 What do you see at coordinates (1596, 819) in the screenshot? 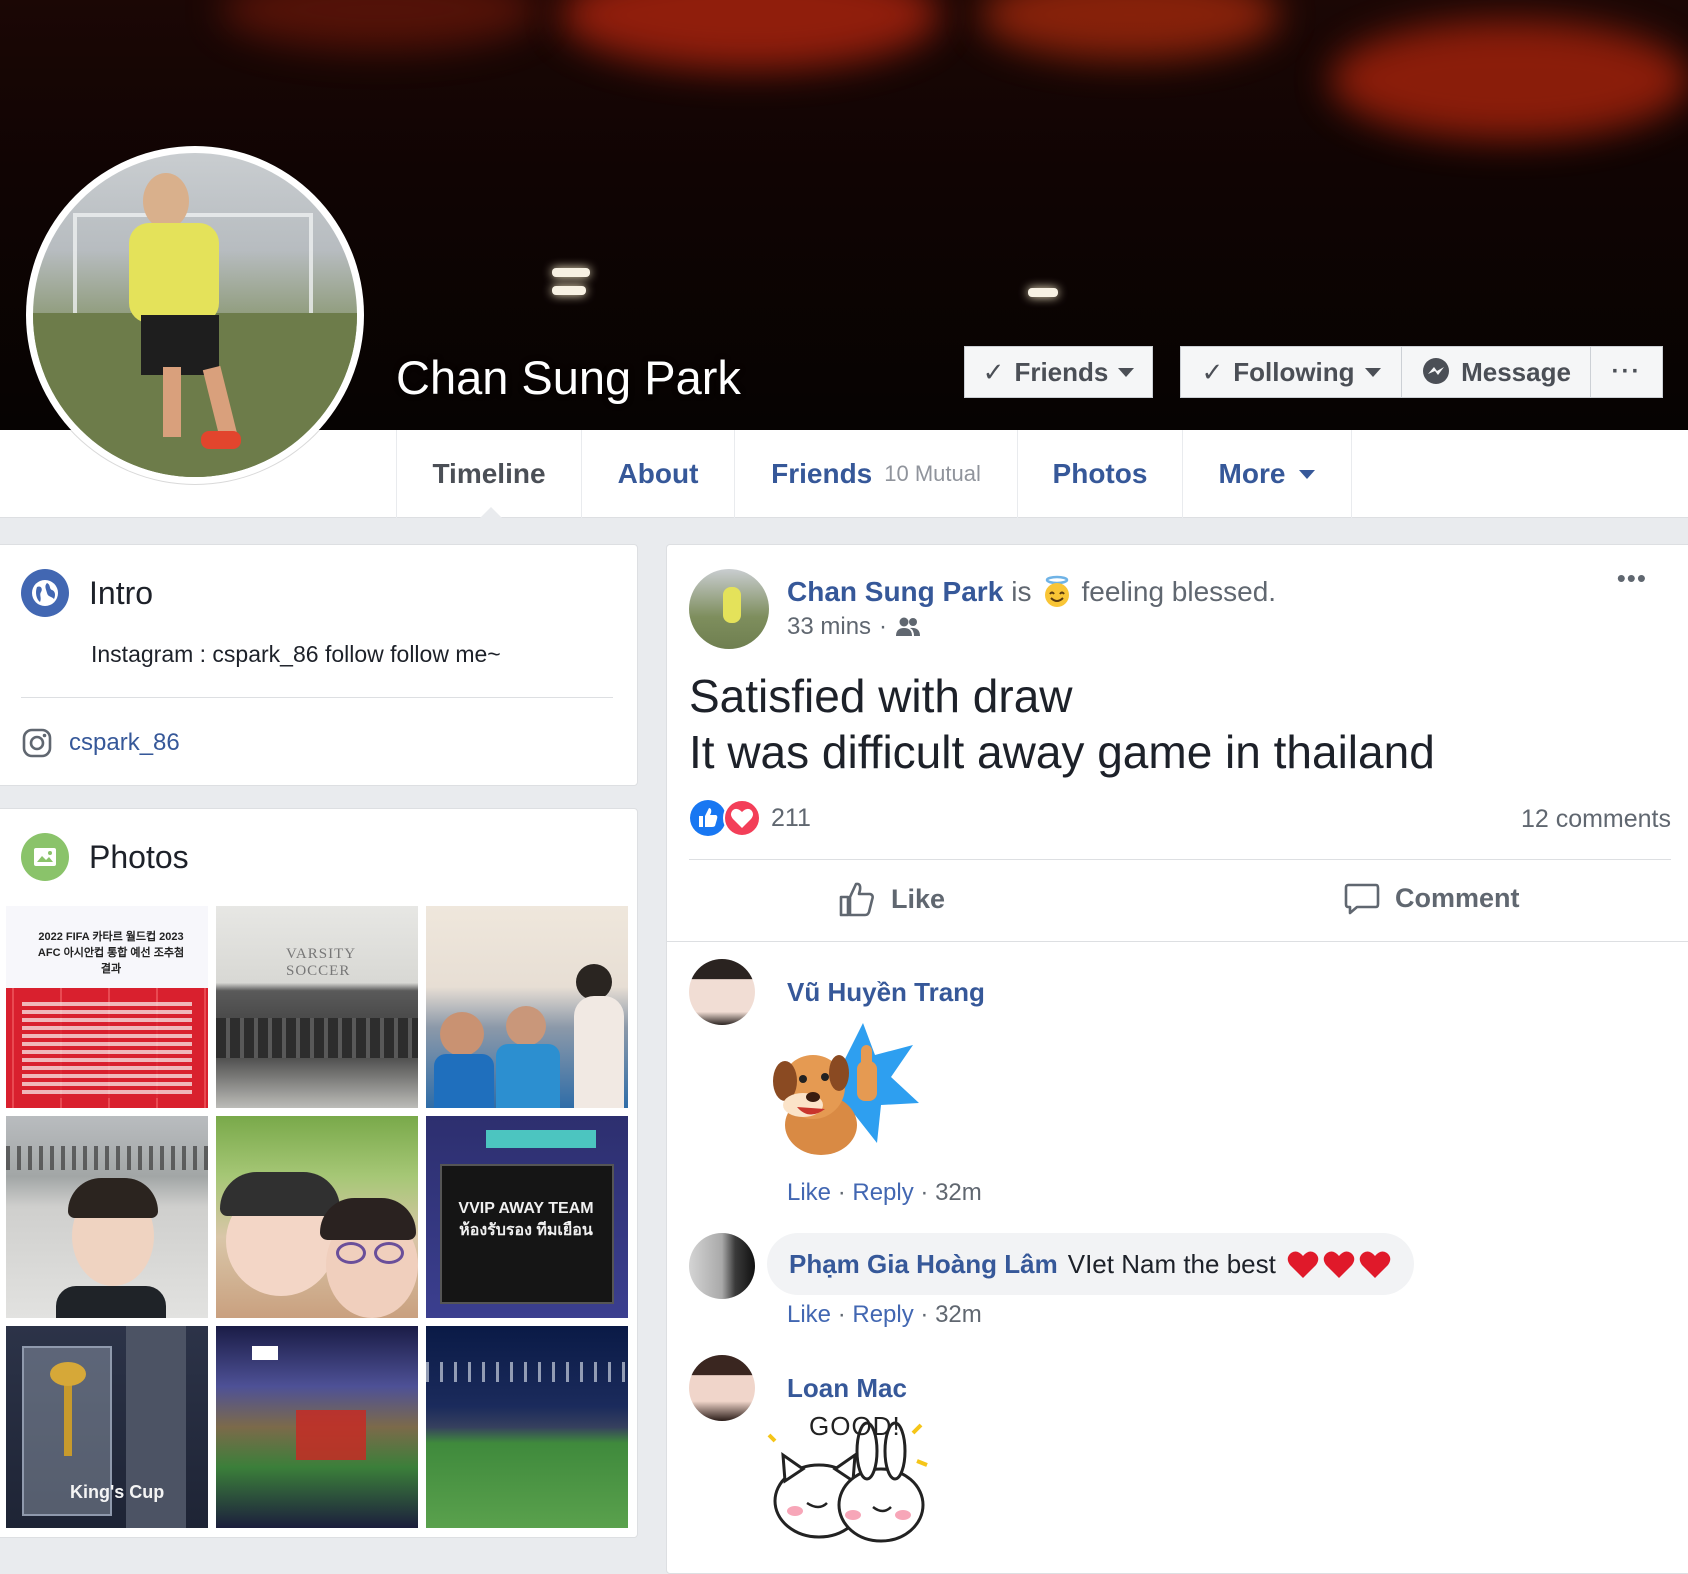
I see `comment-count-link: 12 comments` at bounding box center [1596, 819].